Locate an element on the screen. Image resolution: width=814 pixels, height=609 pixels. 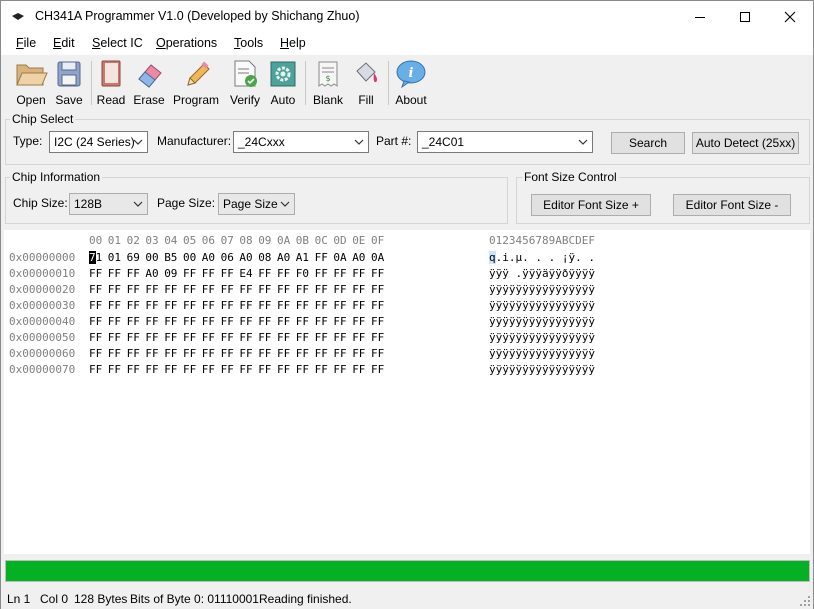
chip-size-select: 128B is located at coordinates (108, 204).